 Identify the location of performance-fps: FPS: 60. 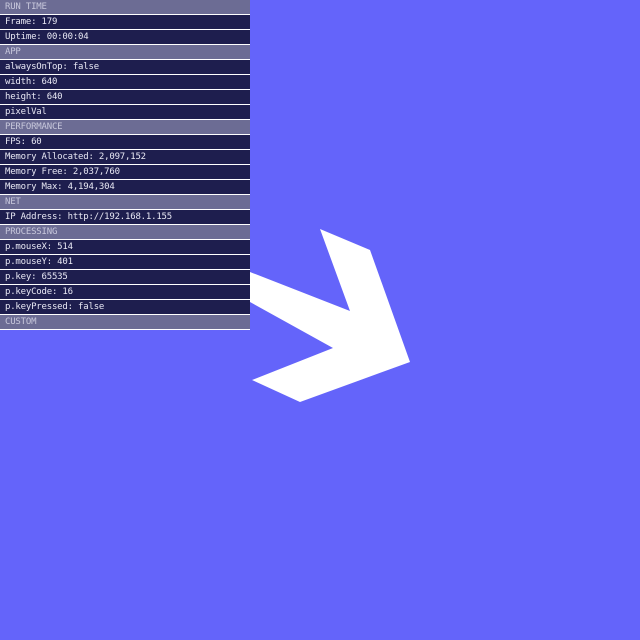
(125, 142).